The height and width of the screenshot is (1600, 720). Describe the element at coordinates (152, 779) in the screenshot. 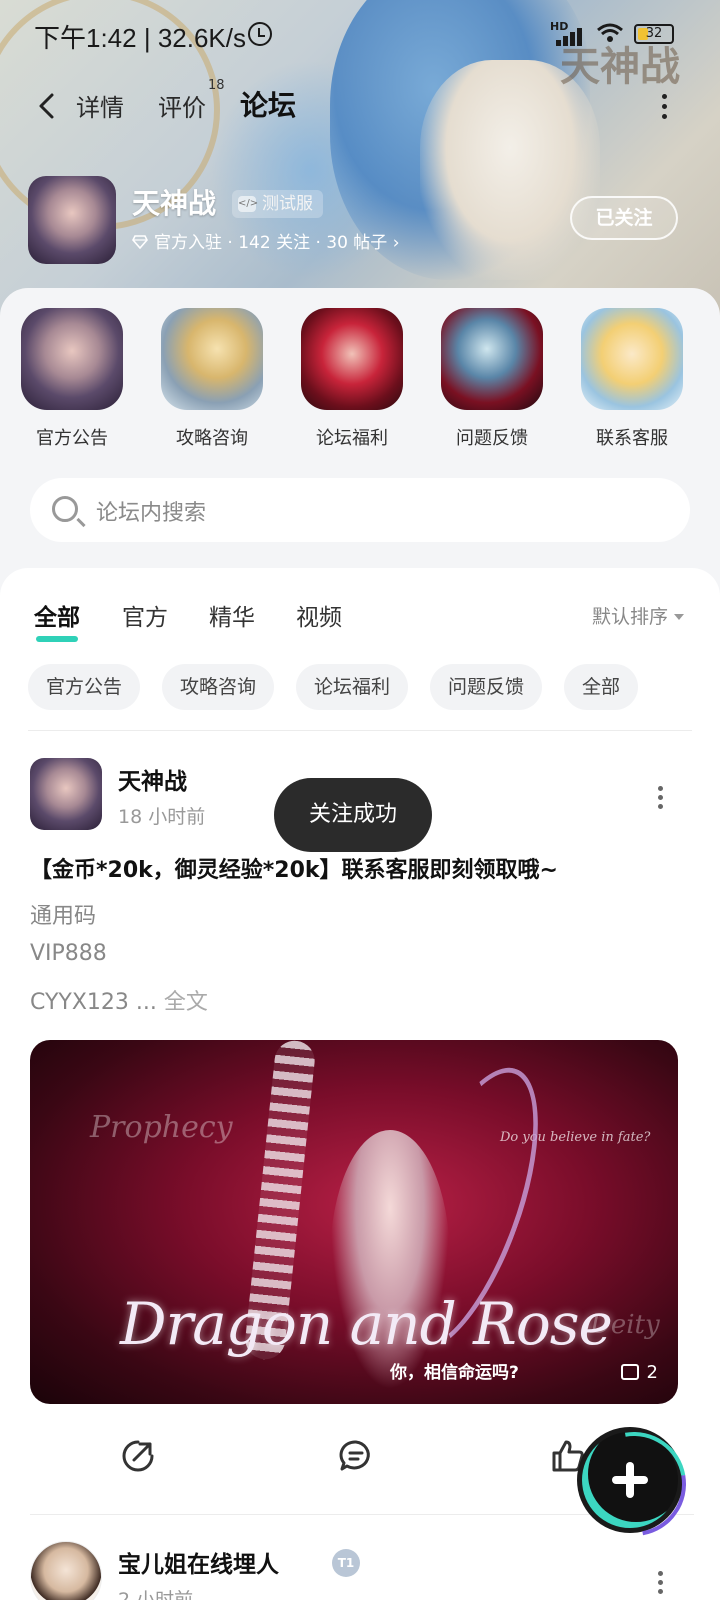

I see `author-name: 天神战` at that location.